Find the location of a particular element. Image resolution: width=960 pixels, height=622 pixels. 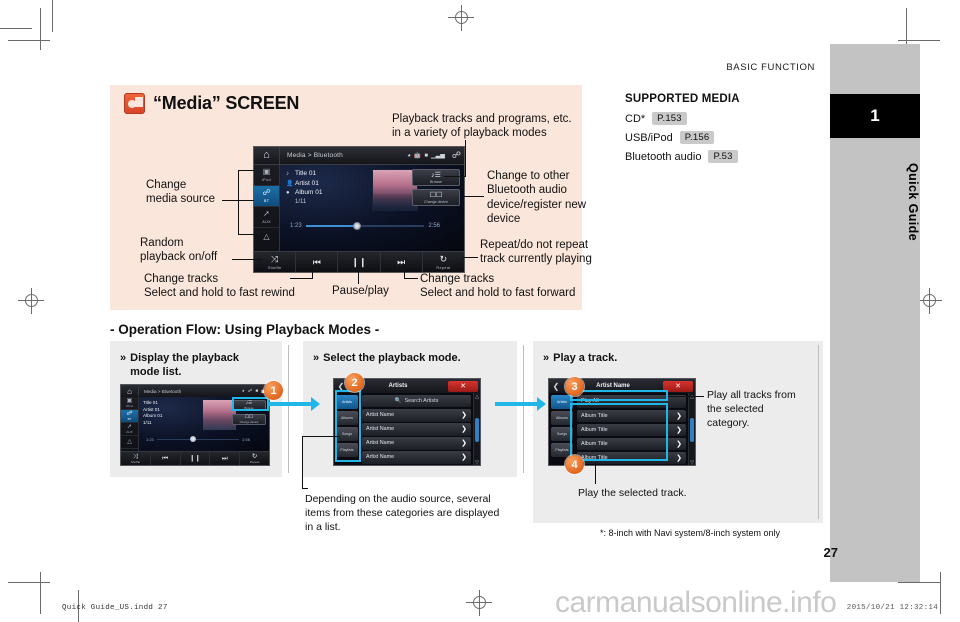

footer-filename: Quick Guide_US.indd 27 is located at coordinates (115, 608).